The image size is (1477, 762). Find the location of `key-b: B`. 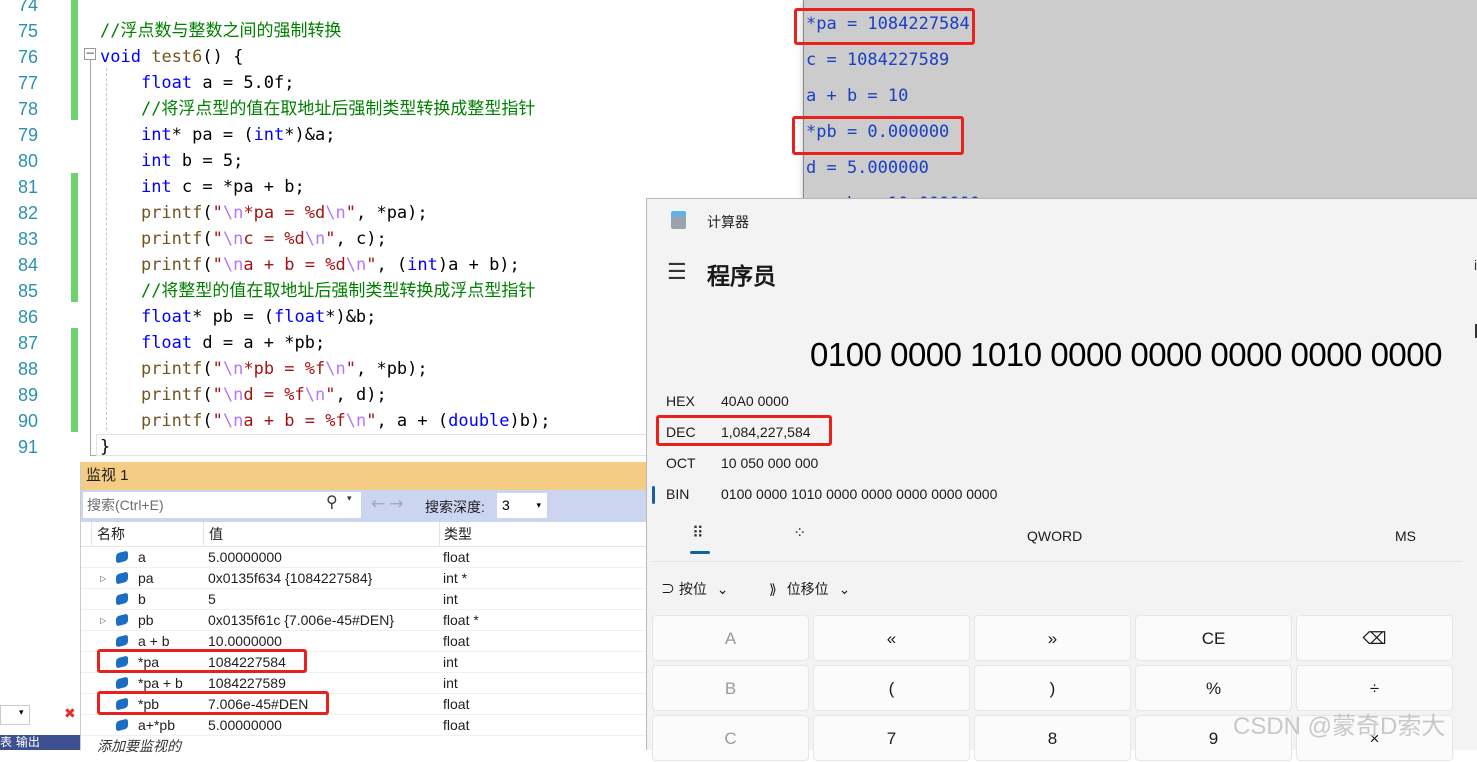

key-b: B is located at coordinates (730, 688).